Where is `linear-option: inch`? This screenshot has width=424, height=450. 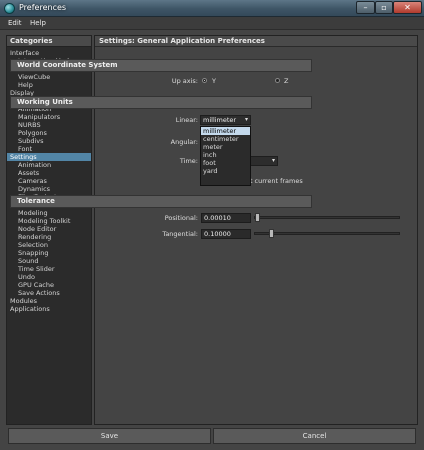 linear-option: inch is located at coordinates (225, 155).